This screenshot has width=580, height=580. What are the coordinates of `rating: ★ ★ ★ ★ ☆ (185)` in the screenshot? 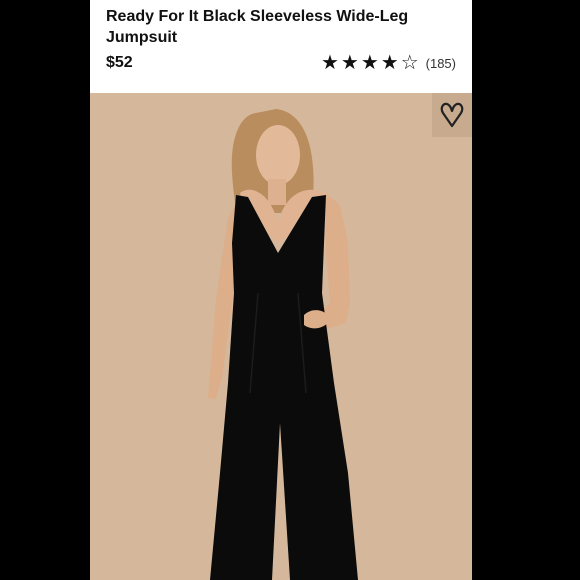 It's located at (388, 63).